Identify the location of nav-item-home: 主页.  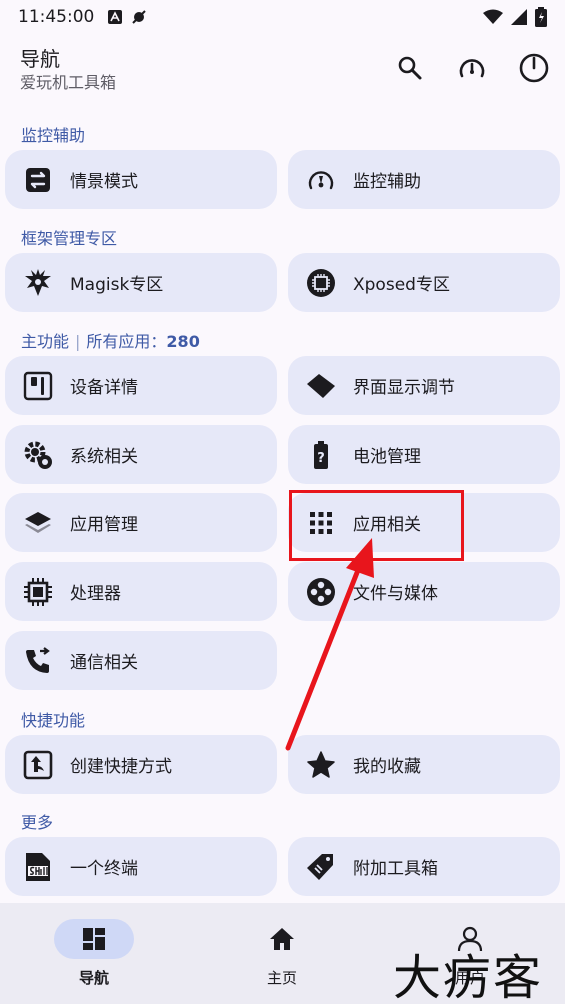
(282, 953).